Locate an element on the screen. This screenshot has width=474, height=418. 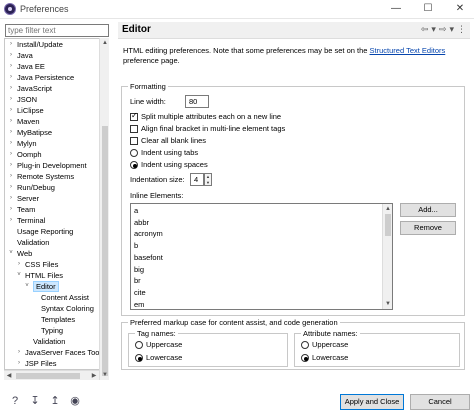
tree-vertical-scrollbar: ▲ ▼ is located at coordinates (104, 209).